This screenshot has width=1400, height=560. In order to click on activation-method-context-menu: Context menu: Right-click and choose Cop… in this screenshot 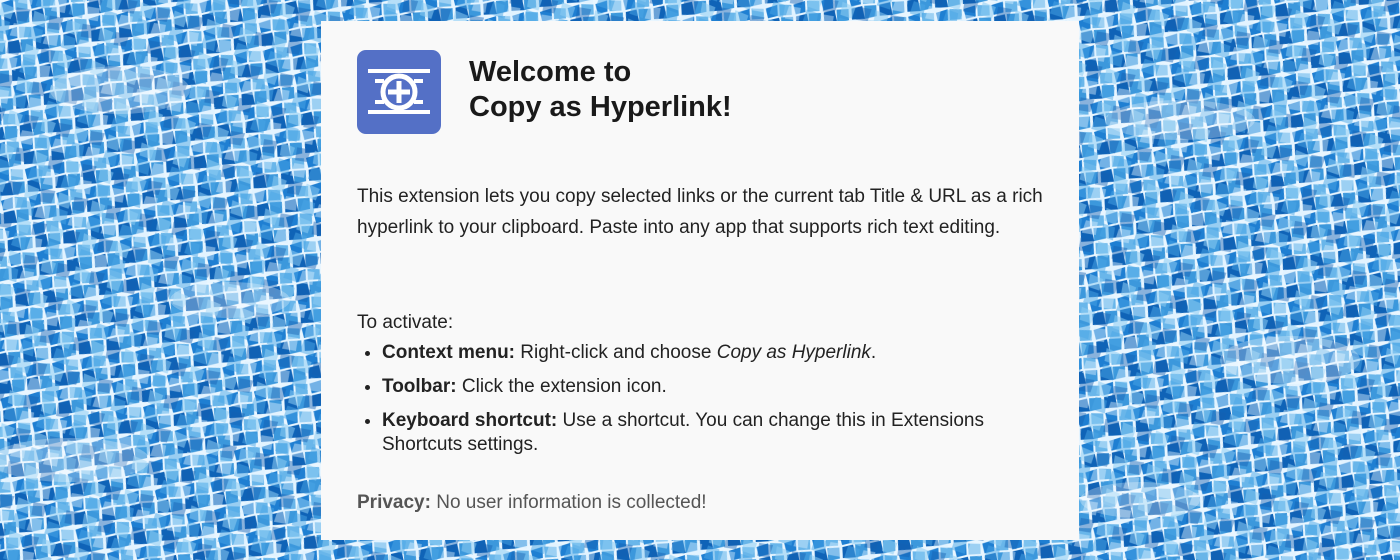, I will do `click(719, 353)`.